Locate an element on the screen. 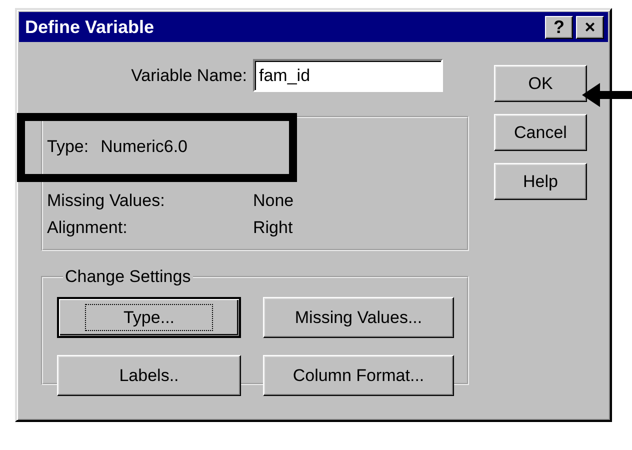  property-value: Numeric6.0 is located at coordinates (144, 146).